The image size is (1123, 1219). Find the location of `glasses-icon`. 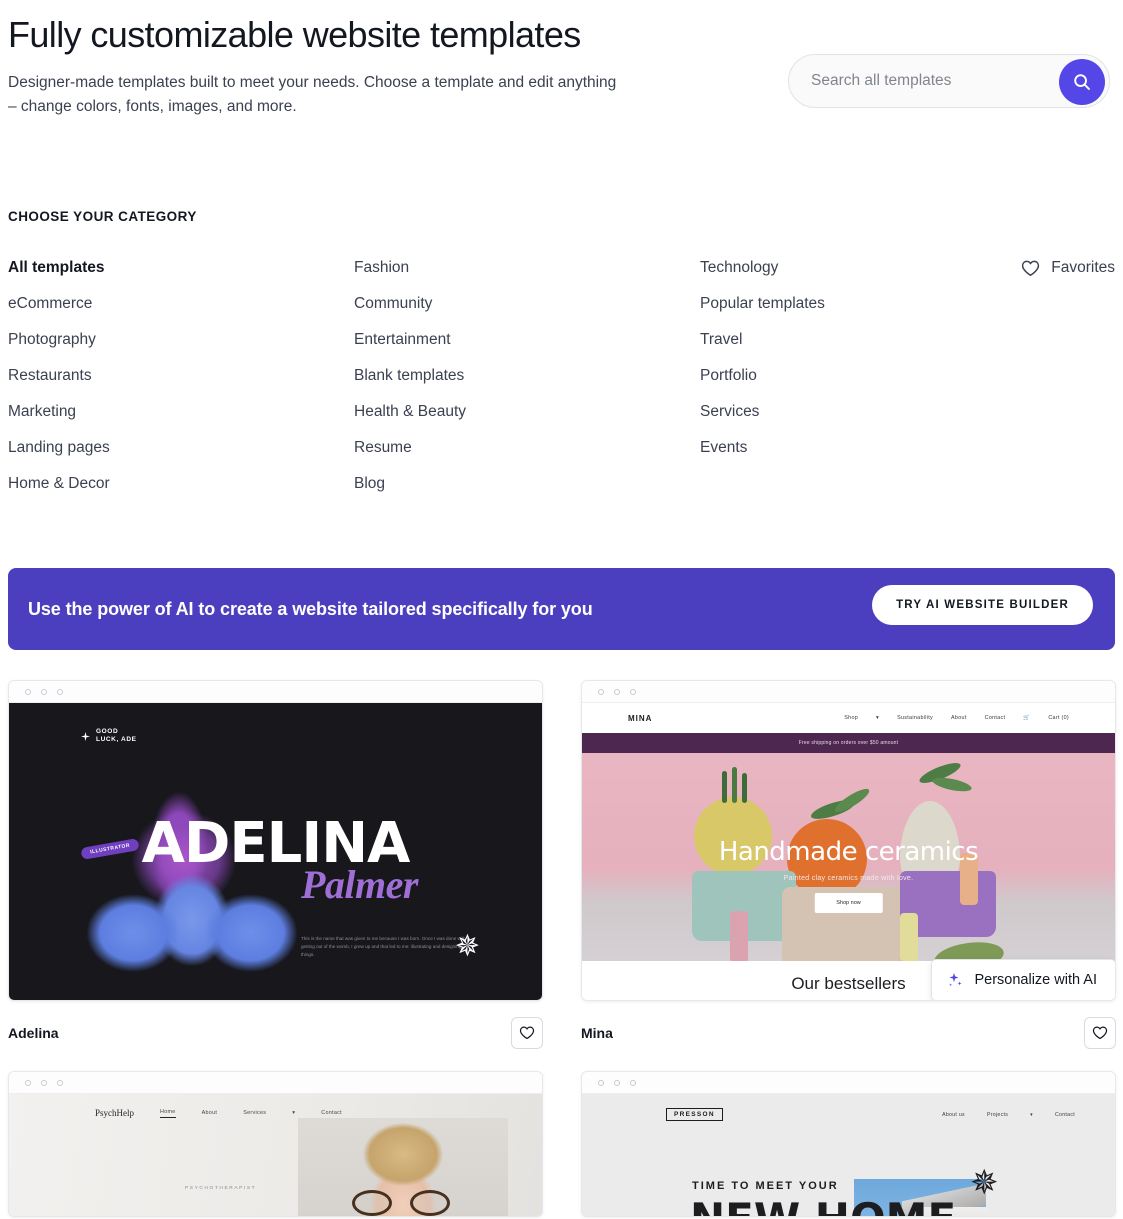

glasses-icon is located at coordinates (404, 1203).